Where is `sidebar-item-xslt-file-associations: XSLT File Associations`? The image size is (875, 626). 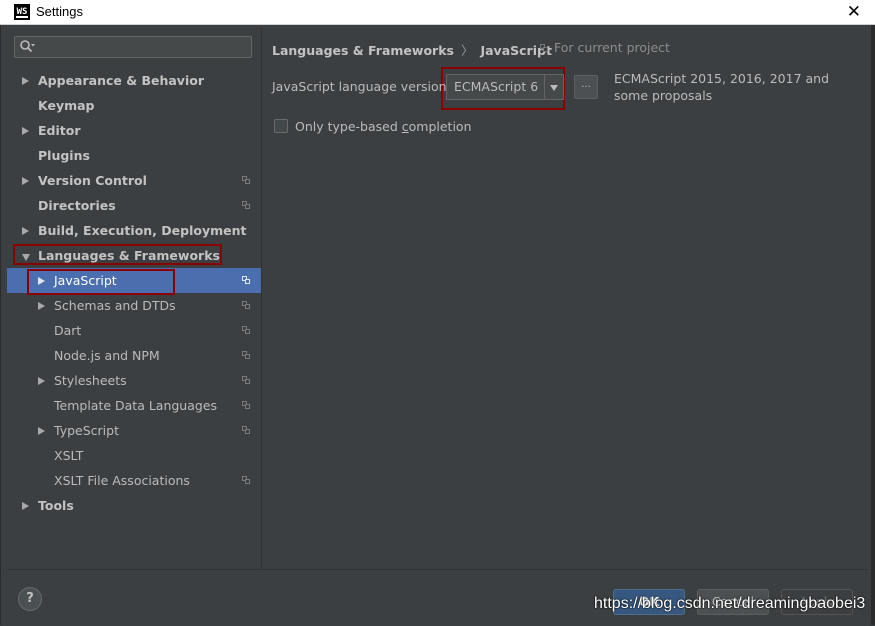 sidebar-item-xslt-file-associations: XSLT File Associations is located at coordinates (134, 480).